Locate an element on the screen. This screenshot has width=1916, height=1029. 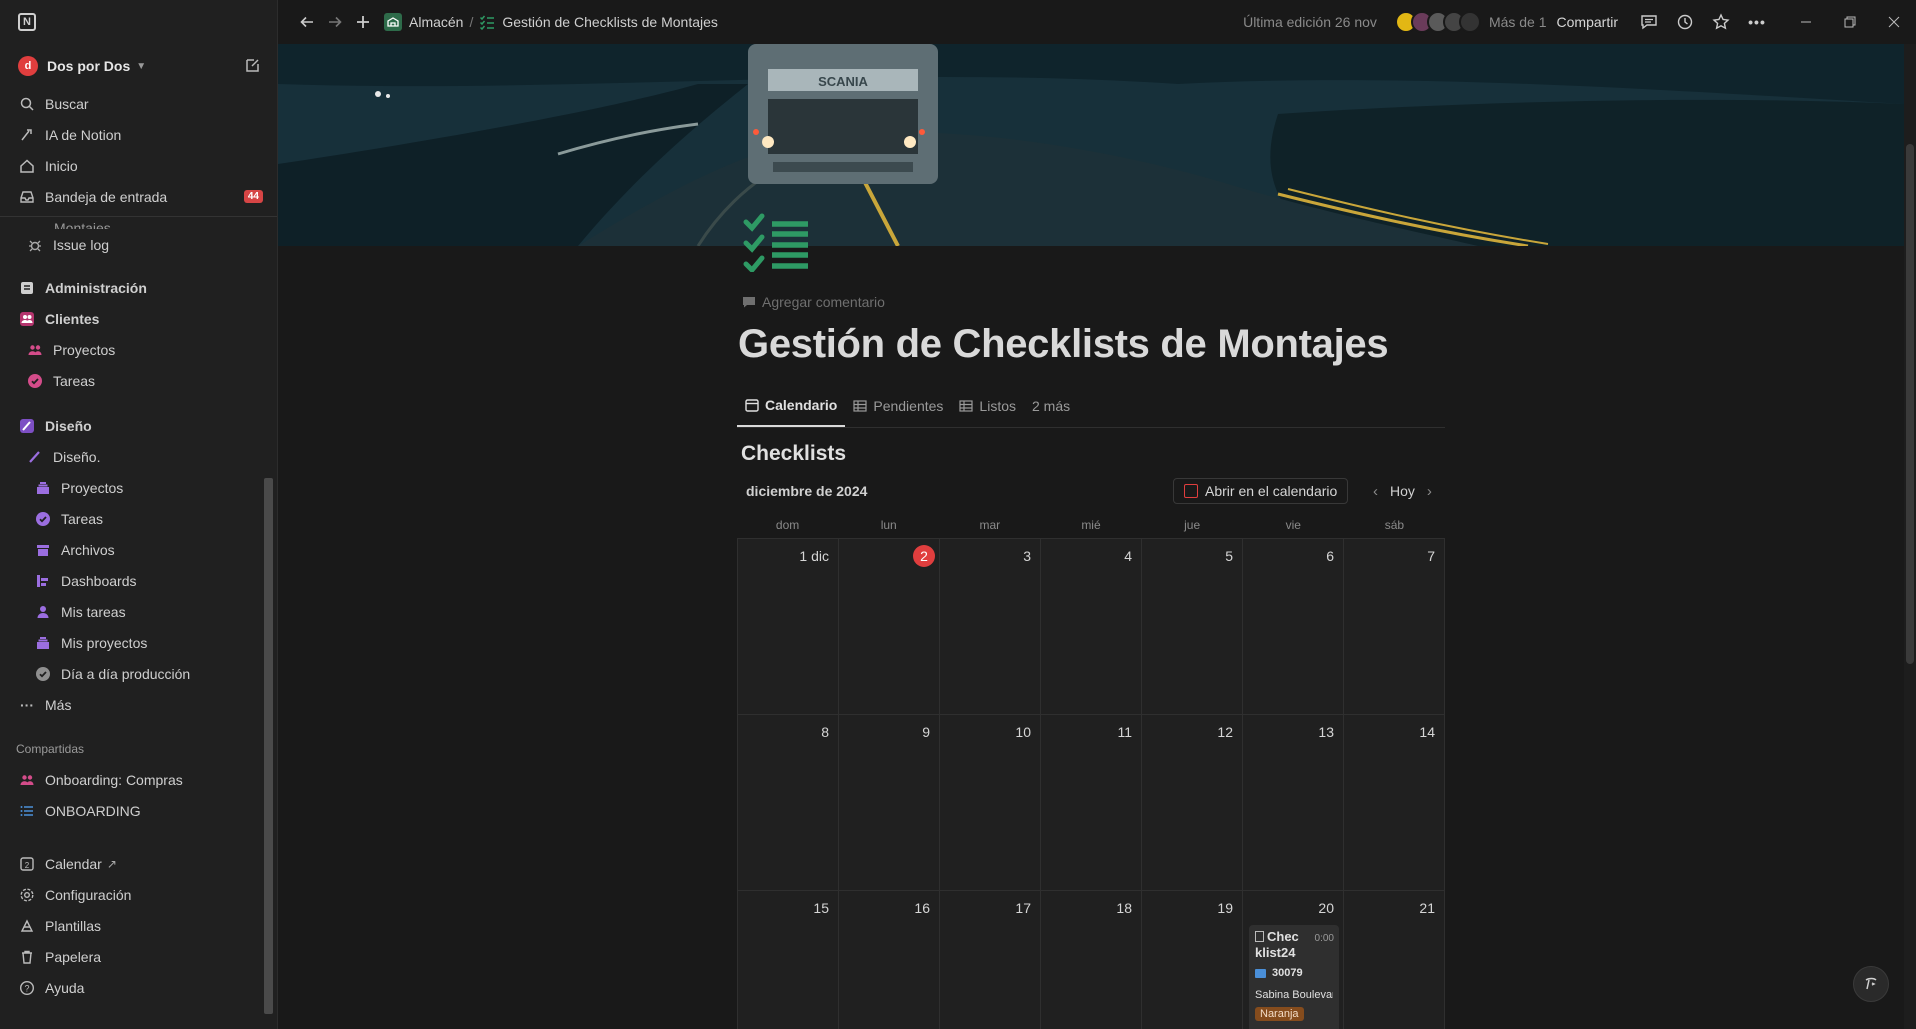
sidebar-item-label: Mis tareas is located at coordinates (93, 611).